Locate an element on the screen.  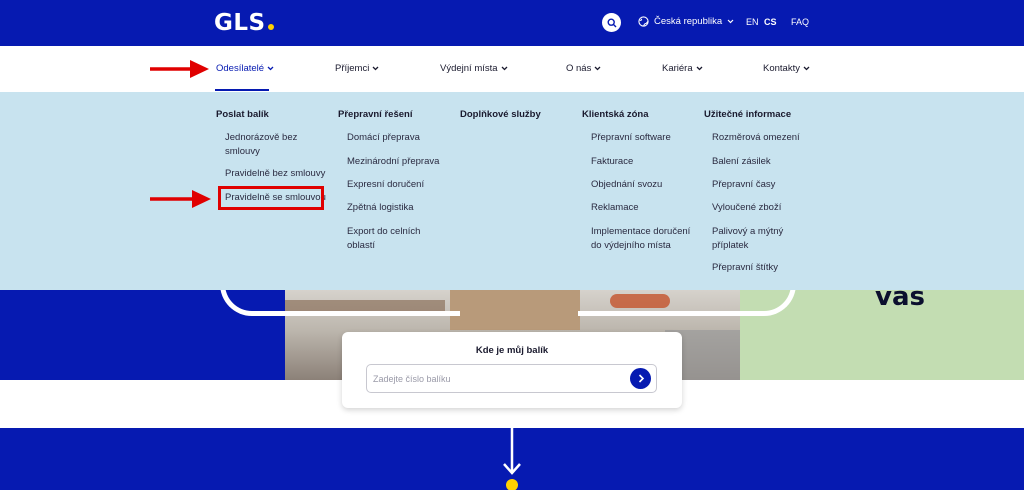
nav-item-o-nas: O nás is located at coordinates (583, 68).